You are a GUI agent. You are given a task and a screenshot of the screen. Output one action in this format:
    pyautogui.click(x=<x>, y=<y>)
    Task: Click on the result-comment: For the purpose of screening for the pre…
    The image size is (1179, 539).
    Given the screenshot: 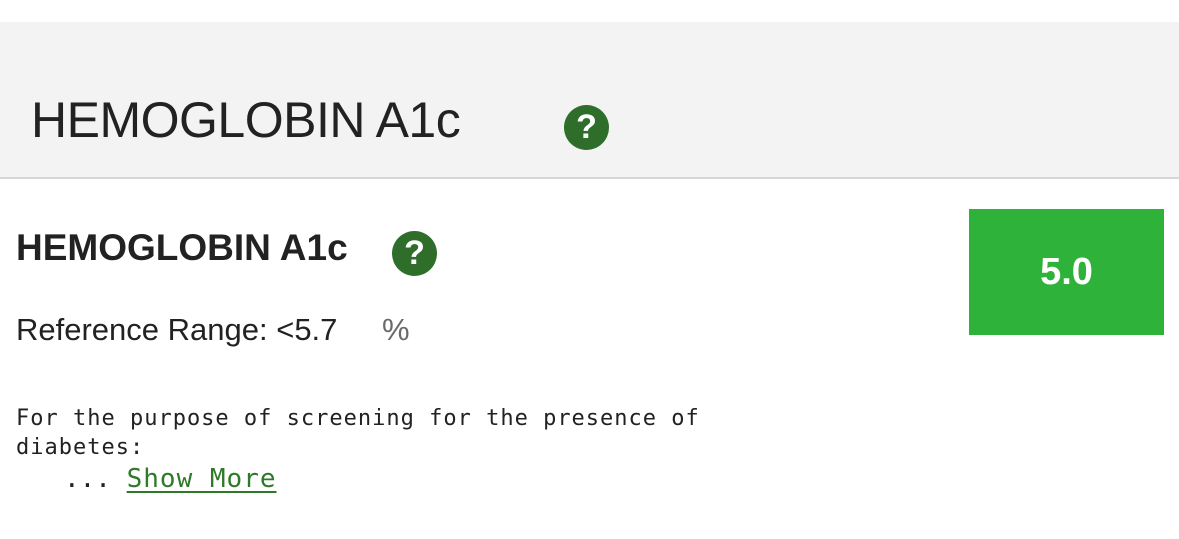 What is the action you would take?
    pyautogui.click(x=416, y=433)
    